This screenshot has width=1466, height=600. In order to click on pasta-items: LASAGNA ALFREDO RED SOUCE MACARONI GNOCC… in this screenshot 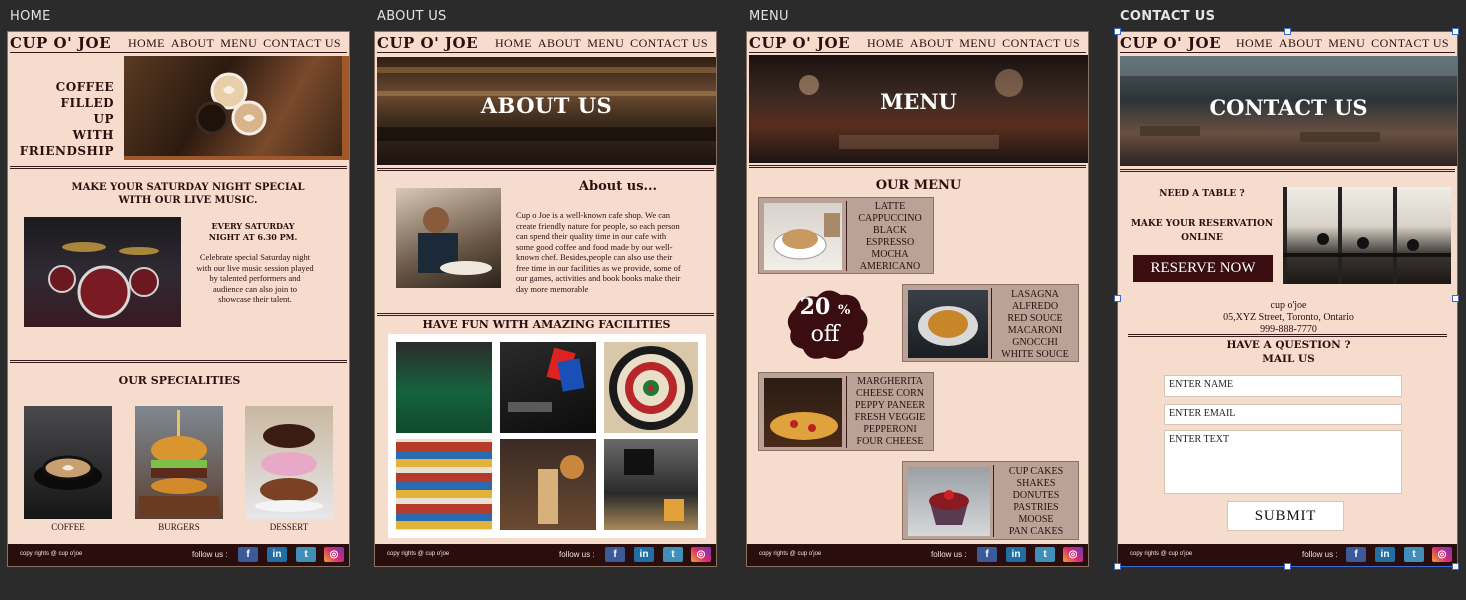, I will do `click(1035, 325)`.